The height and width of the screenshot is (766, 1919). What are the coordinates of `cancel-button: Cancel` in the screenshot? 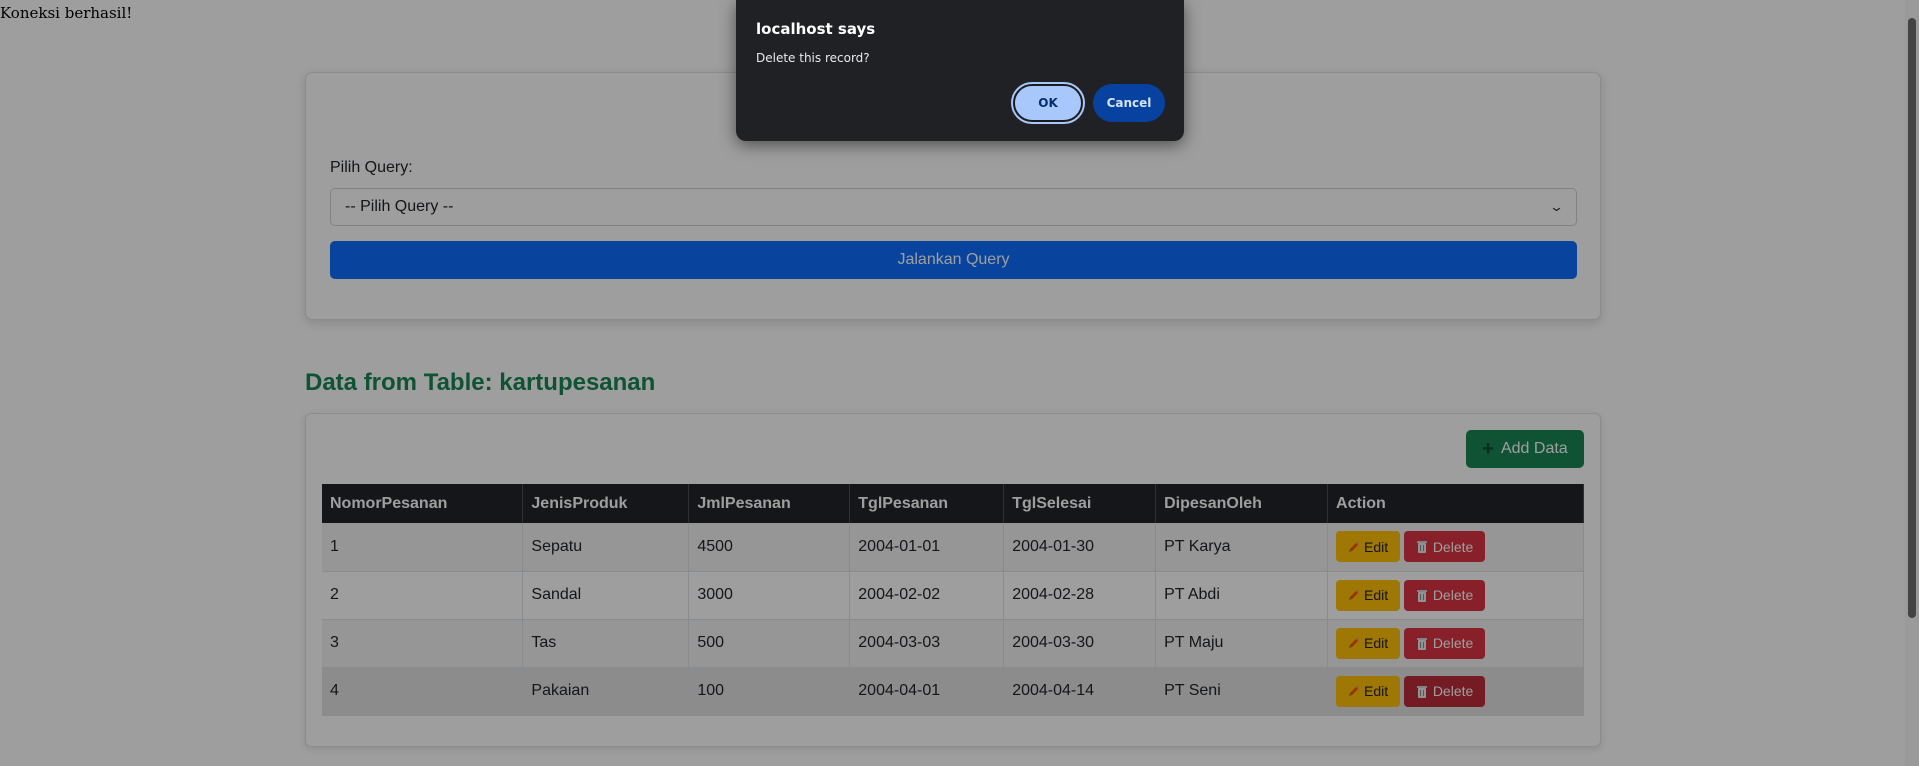 It's located at (1129, 103).